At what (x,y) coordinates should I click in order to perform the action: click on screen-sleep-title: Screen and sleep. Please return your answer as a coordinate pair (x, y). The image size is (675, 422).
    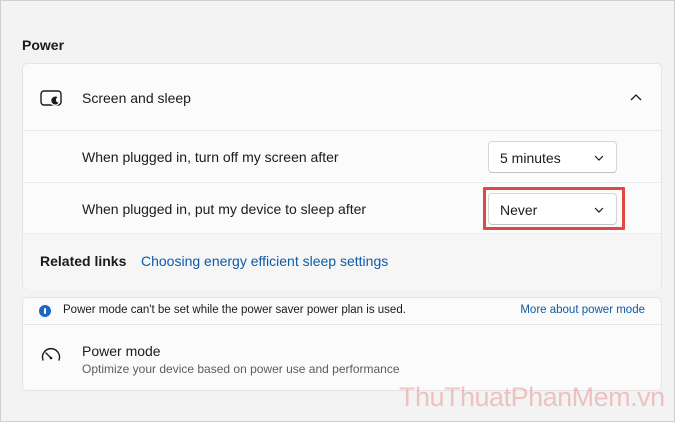
    Looking at the image, I should click on (136, 98).